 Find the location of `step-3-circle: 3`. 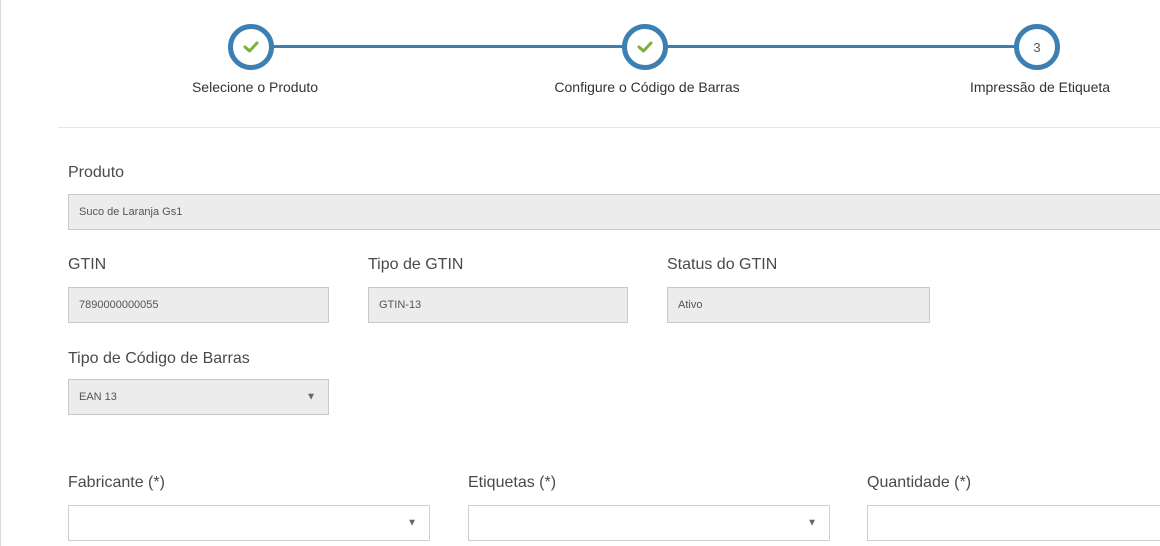

step-3-circle: 3 is located at coordinates (1037, 47).